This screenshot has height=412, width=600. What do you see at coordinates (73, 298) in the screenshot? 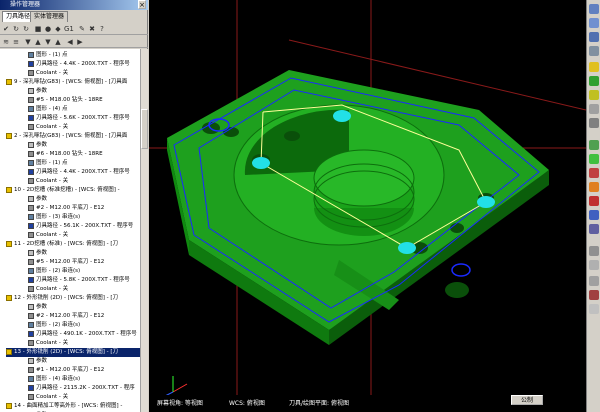
I see `operation-node: 12 - 外形铣削 (2D) - [WCS: 俯视图] - [刀` at bounding box center [73, 298].